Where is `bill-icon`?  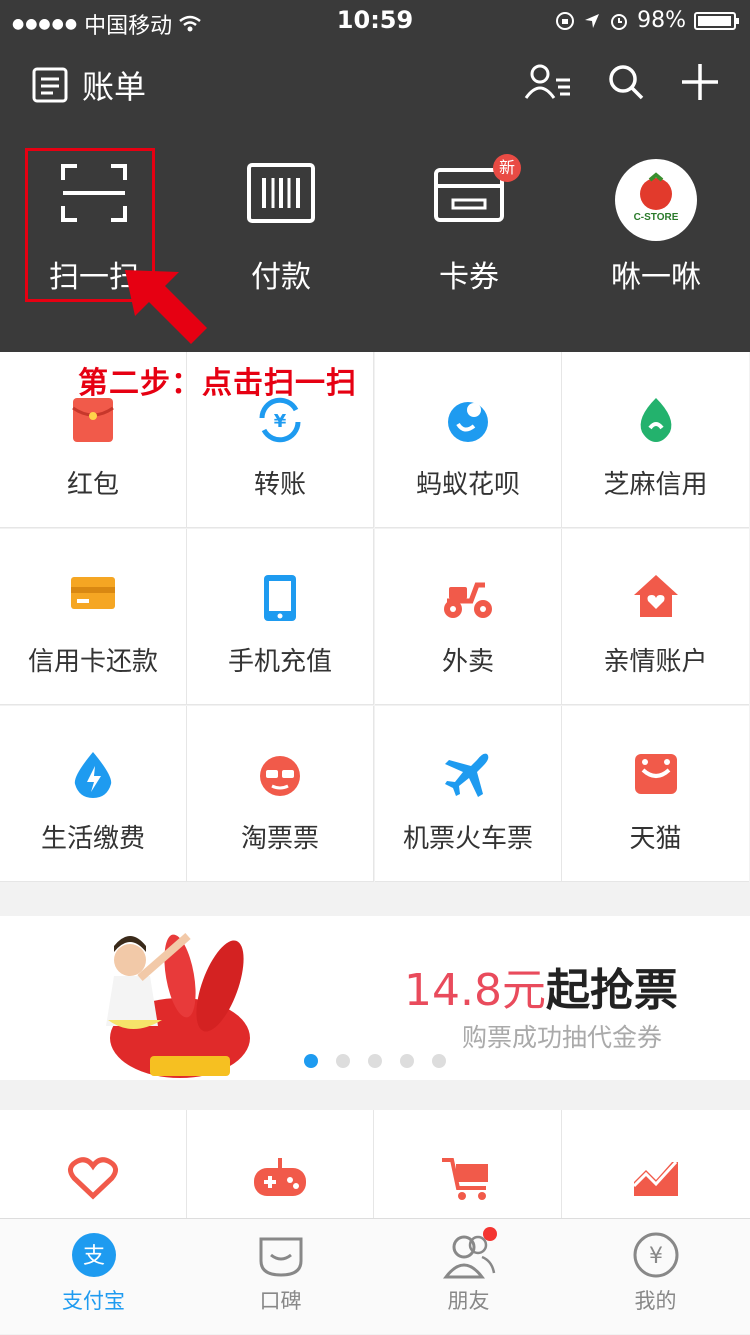 bill-icon is located at coordinates (50, 85).